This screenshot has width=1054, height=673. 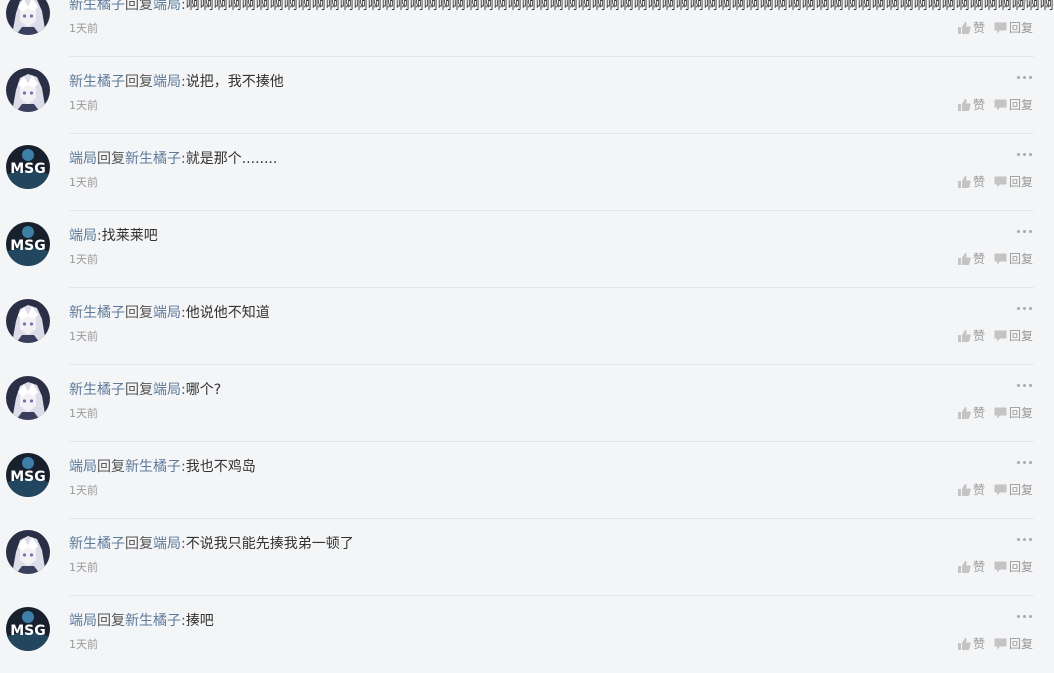 What do you see at coordinates (527, 403) in the screenshot?
I see `comment-item: 新生橘子回复端局:哪个? 1天前 赞 回复` at bounding box center [527, 403].